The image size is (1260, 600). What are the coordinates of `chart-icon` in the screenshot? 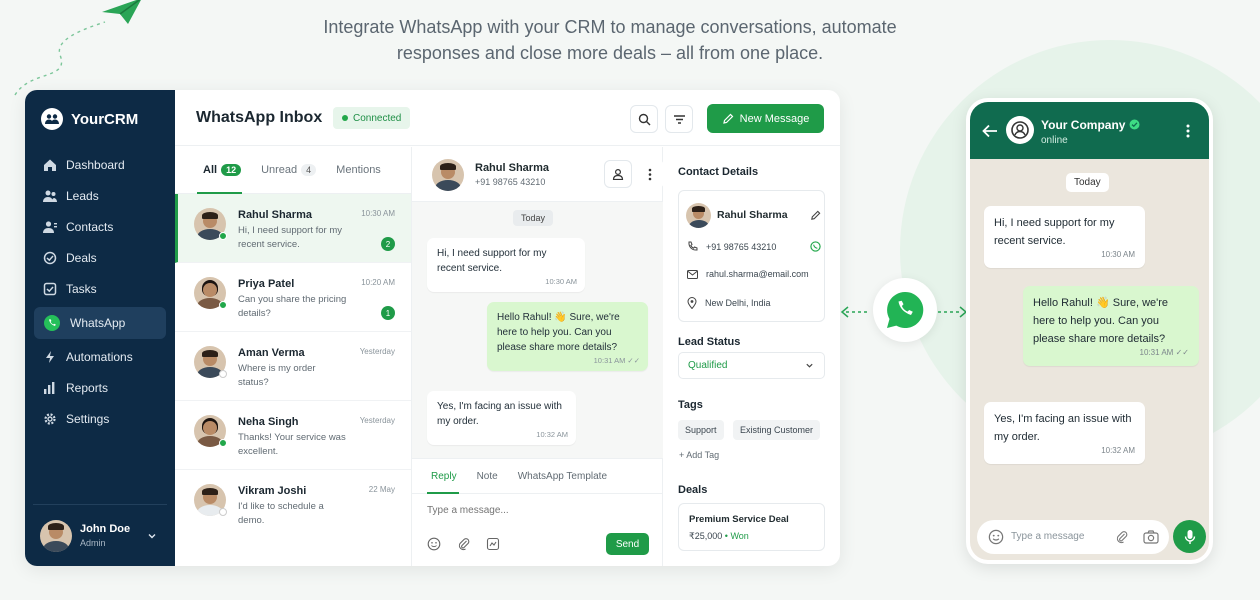 It's located at (49, 388).